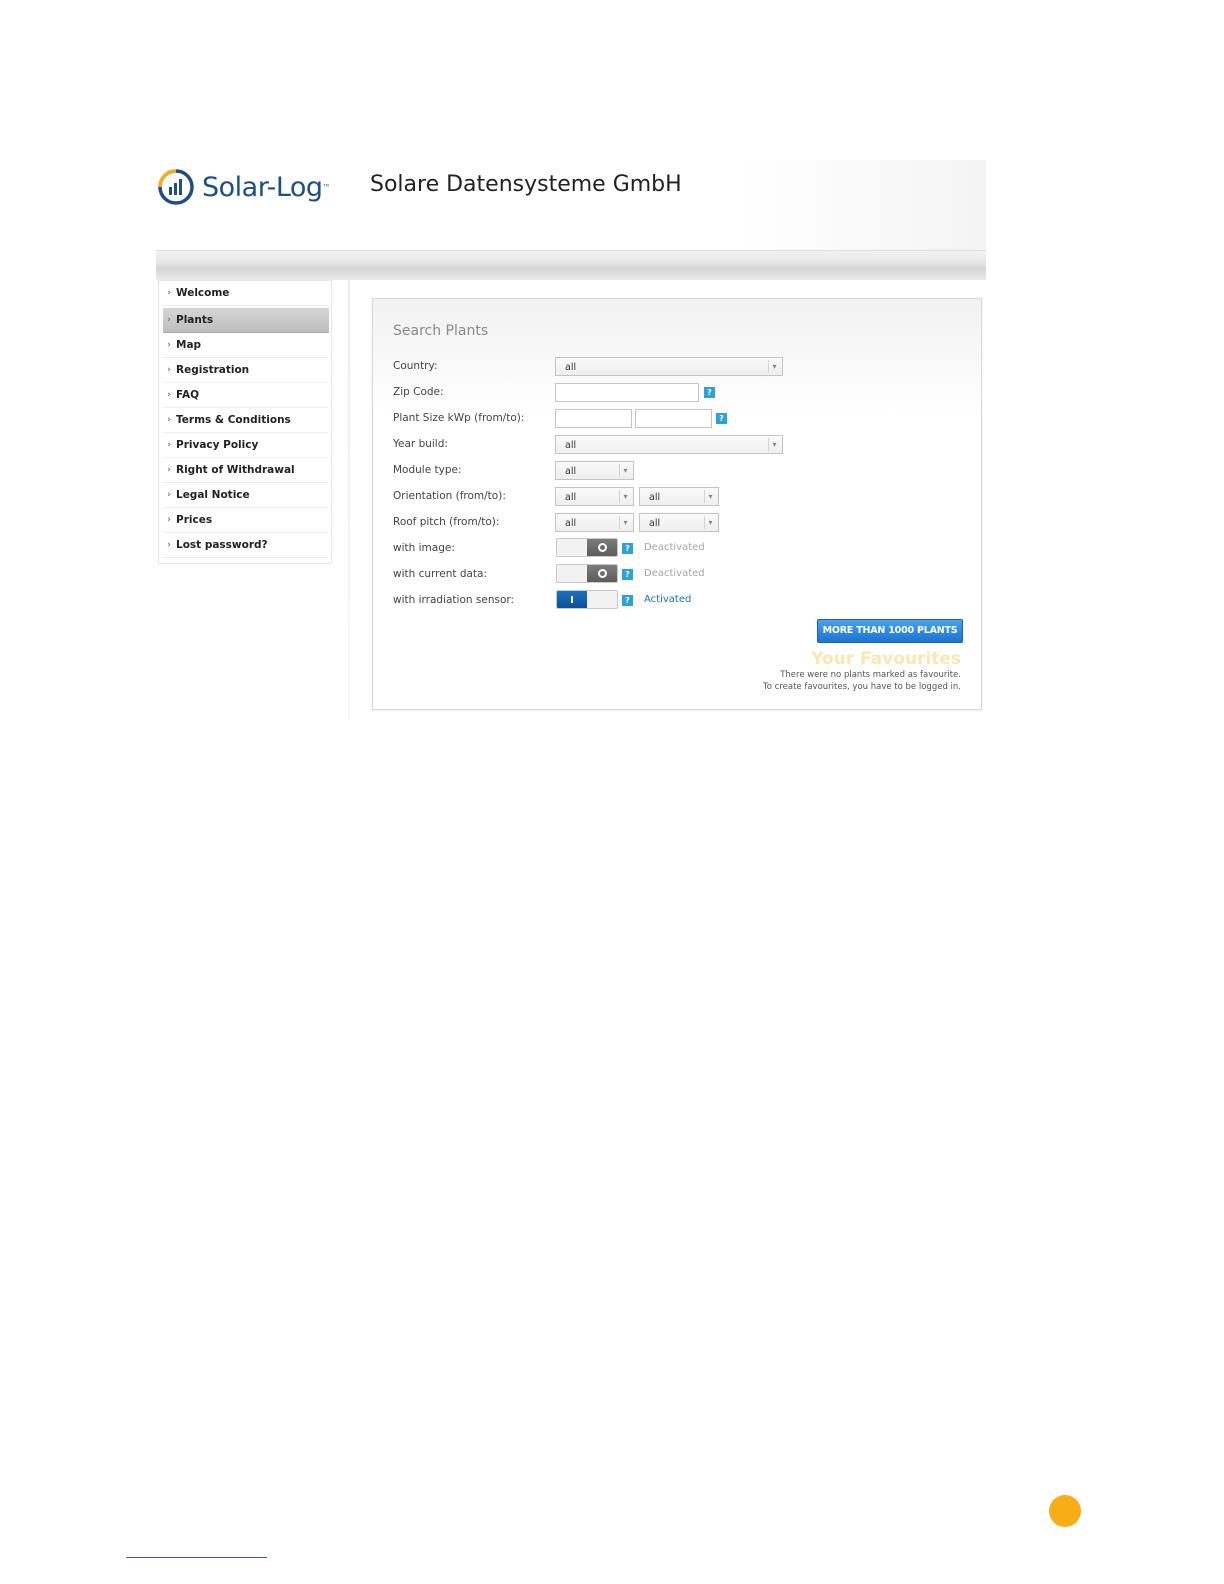 This screenshot has height=1584, width=1224. I want to click on roof-pitch-from-select: all ▾, so click(594, 522).